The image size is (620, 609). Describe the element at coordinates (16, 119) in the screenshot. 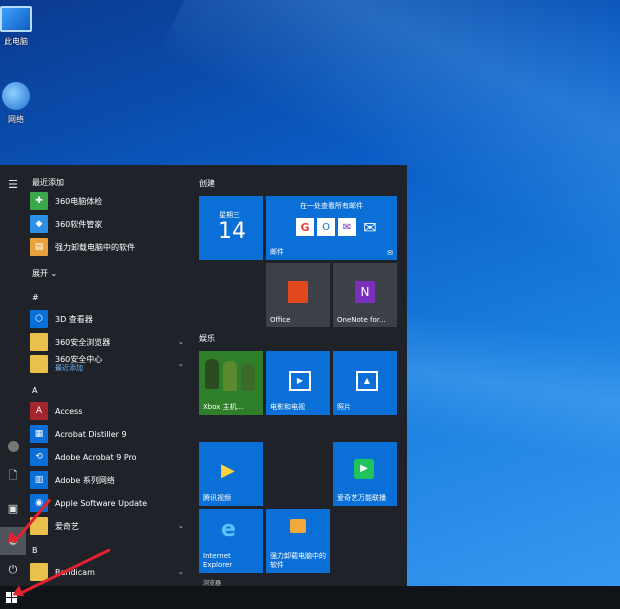

I see `desktop-icon-label: 网络` at that location.